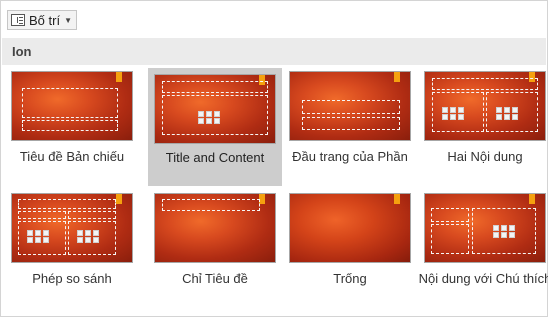 This screenshot has height=317, width=548. I want to click on layout-label: Đầu trang của Phần, so click(350, 156).